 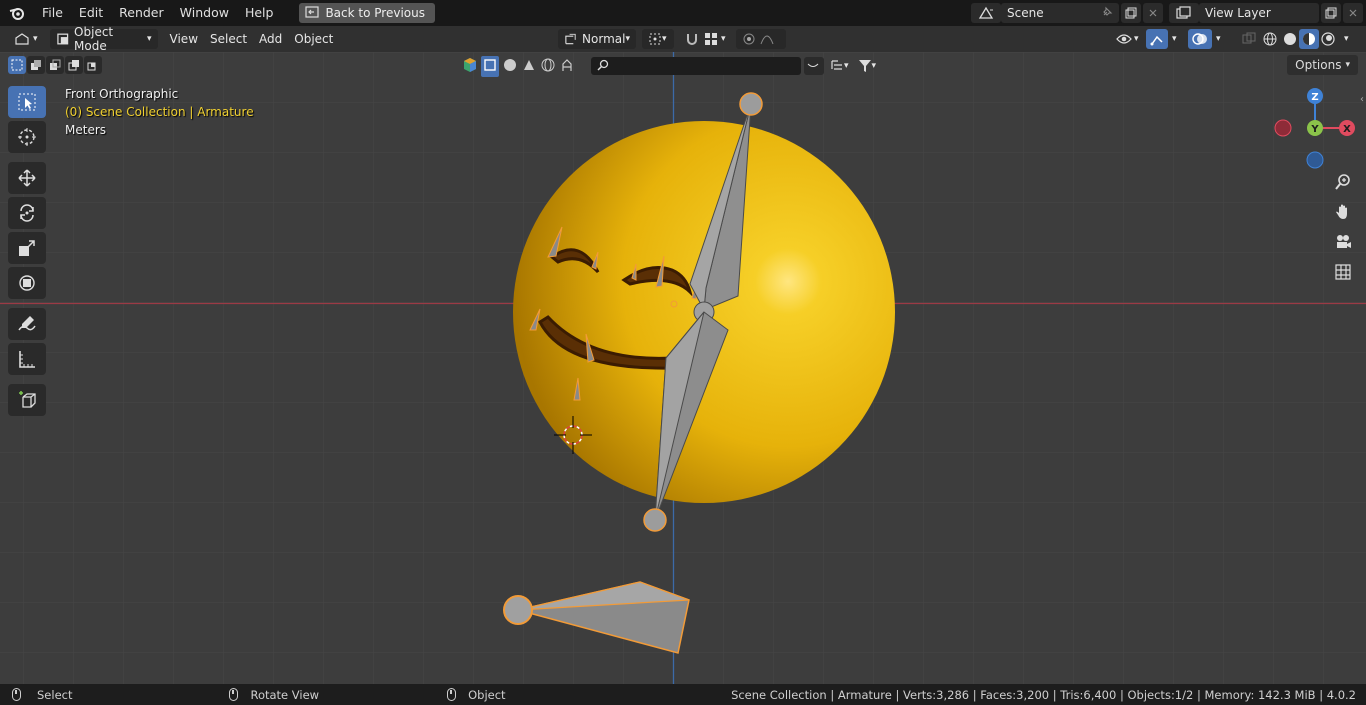 I want to click on add-cube-tool, so click(x=27, y=400).